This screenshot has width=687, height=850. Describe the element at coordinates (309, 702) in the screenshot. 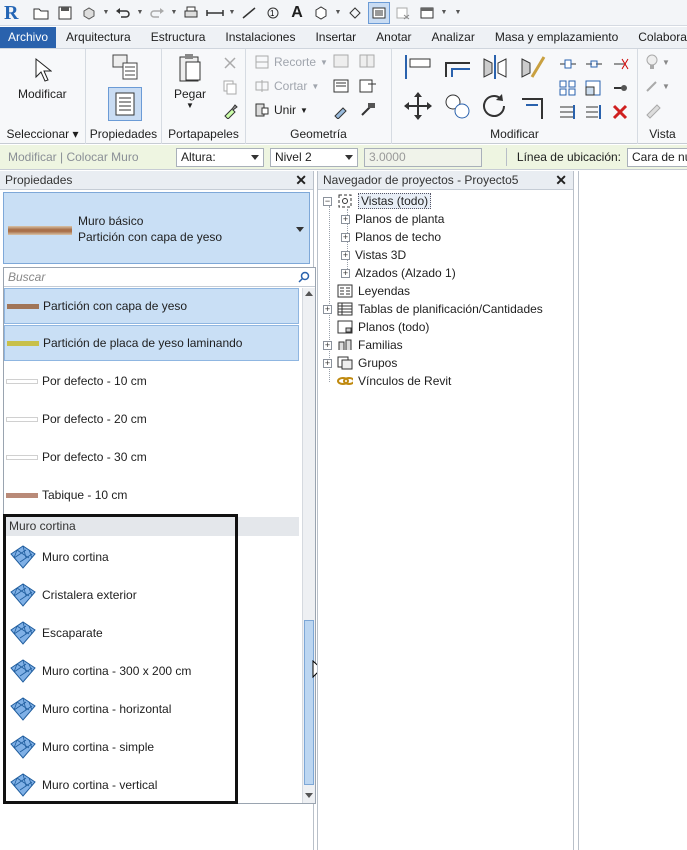

I see `scrollbar-thumb` at that location.